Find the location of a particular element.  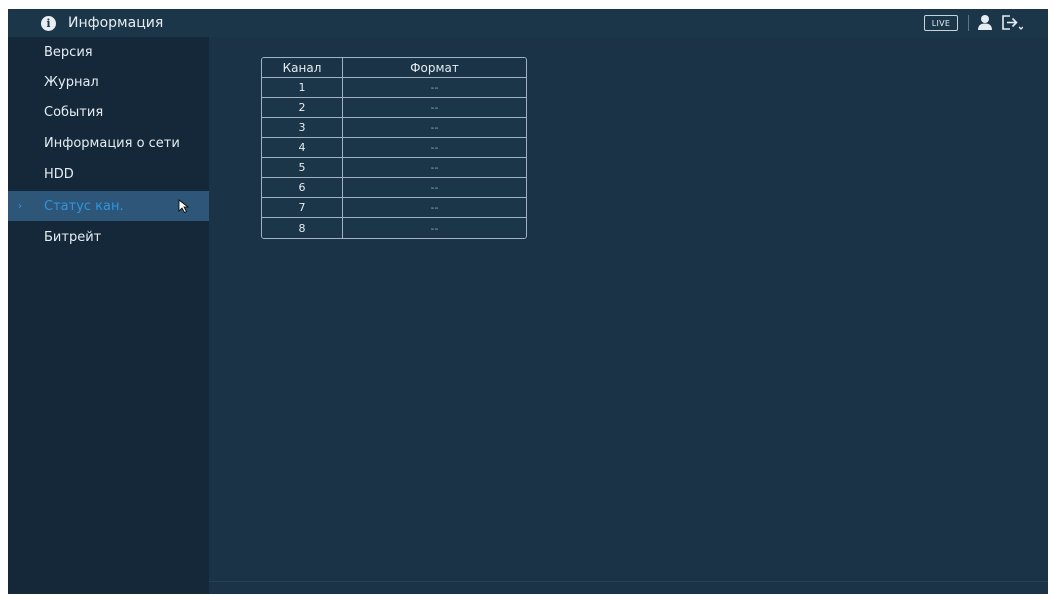

channel-cell: 8 is located at coordinates (302, 228).